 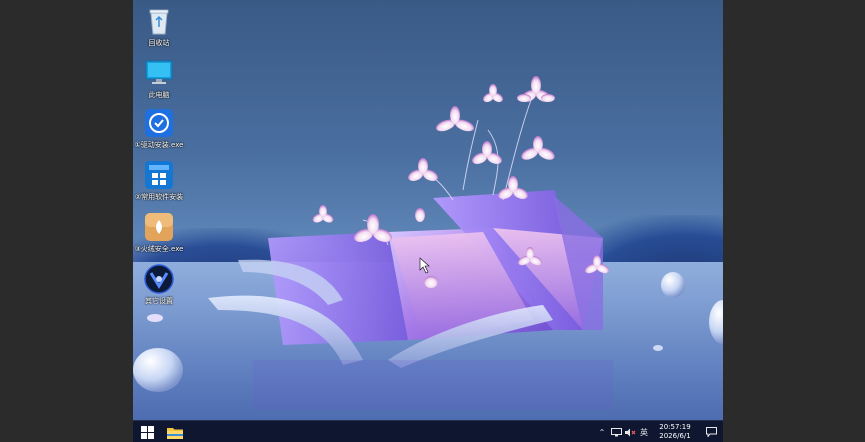 What do you see at coordinates (675, 436) in the screenshot?
I see `clock-date: 2026/6/1` at bounding box center [675, 436].